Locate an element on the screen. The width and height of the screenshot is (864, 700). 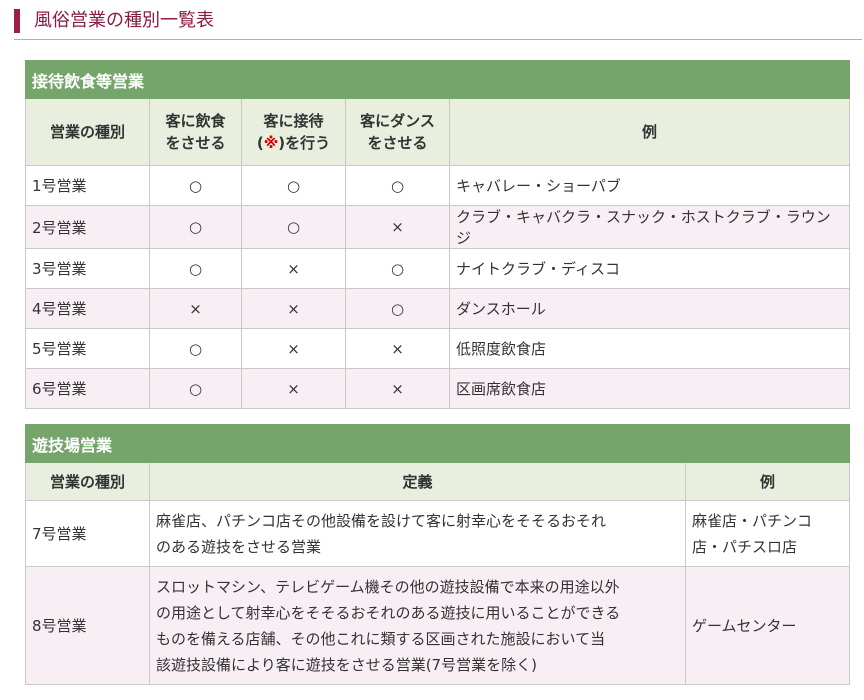
header-paren: ( is located at coordinates (260, 143).